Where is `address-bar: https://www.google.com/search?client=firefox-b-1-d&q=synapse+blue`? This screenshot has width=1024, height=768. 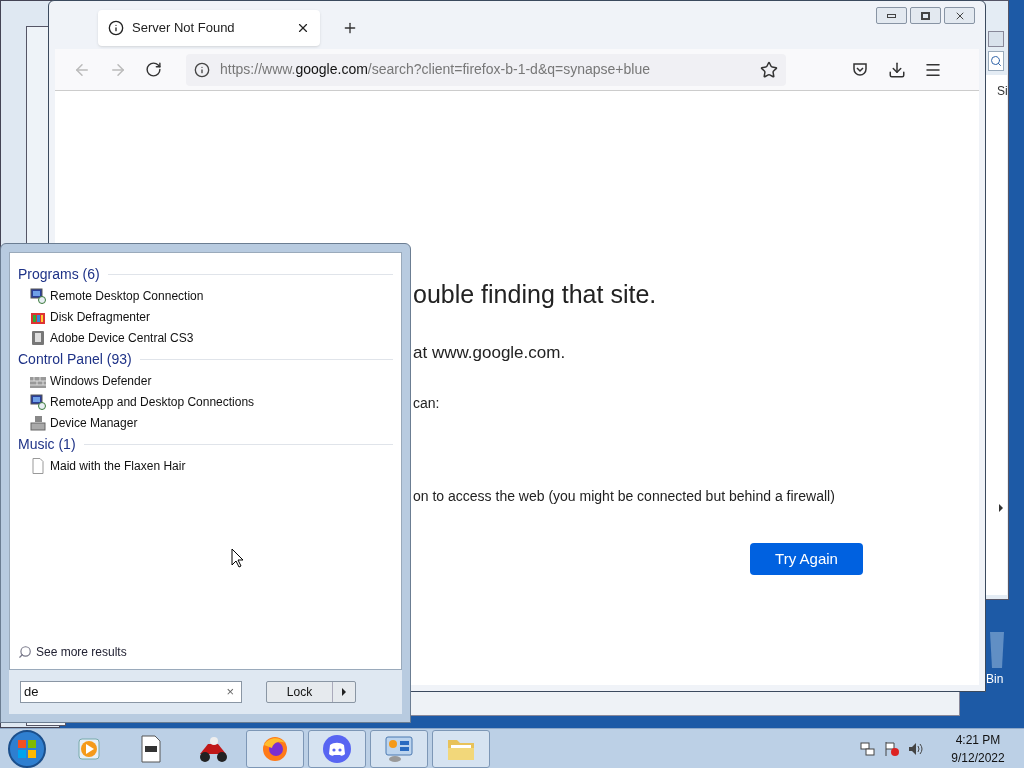
address-bar: https://www.google.com/search?client=firefox-b-1-d&q=synapse+blue is located at coordinates (486, 69).